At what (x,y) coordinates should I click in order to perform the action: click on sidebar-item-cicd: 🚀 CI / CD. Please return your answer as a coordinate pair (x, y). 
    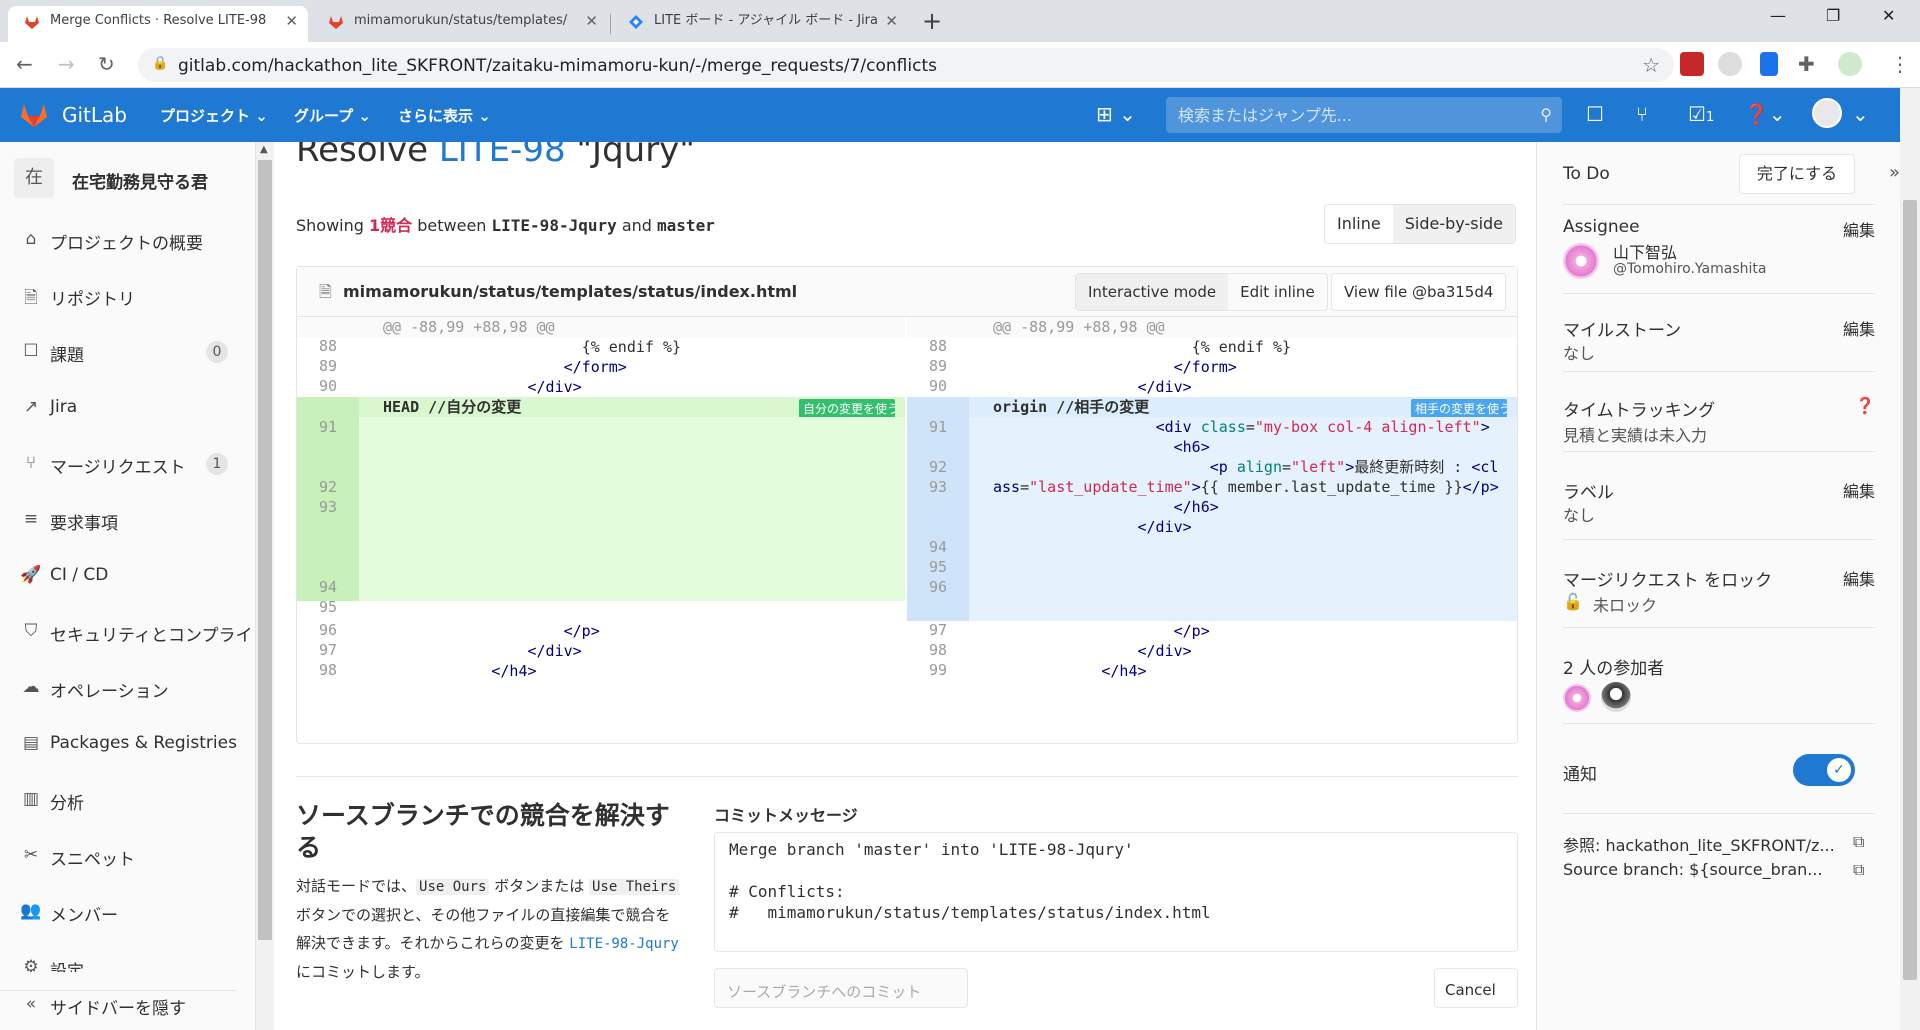
    Looking at the image, I should click on (128, 578).